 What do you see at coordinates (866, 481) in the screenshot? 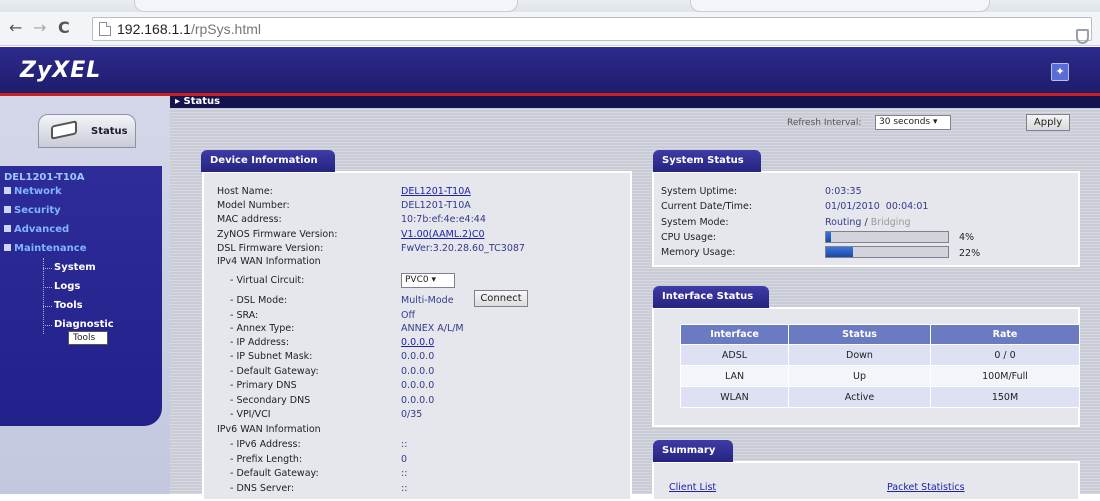
I see `summary-panel` at bounding box center [866, 481].